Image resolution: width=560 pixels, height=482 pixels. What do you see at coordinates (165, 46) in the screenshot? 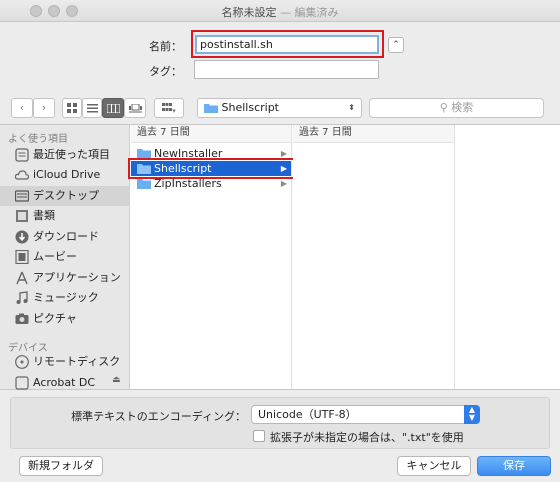
I see `name-label: 名前：` at bounding box center [165, 46].